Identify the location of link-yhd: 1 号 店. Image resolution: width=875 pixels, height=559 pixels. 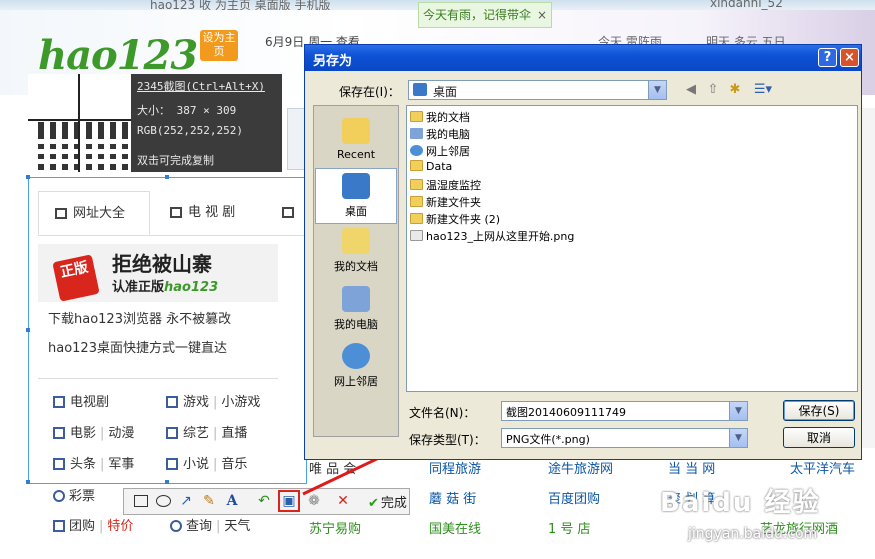
(569, 527).